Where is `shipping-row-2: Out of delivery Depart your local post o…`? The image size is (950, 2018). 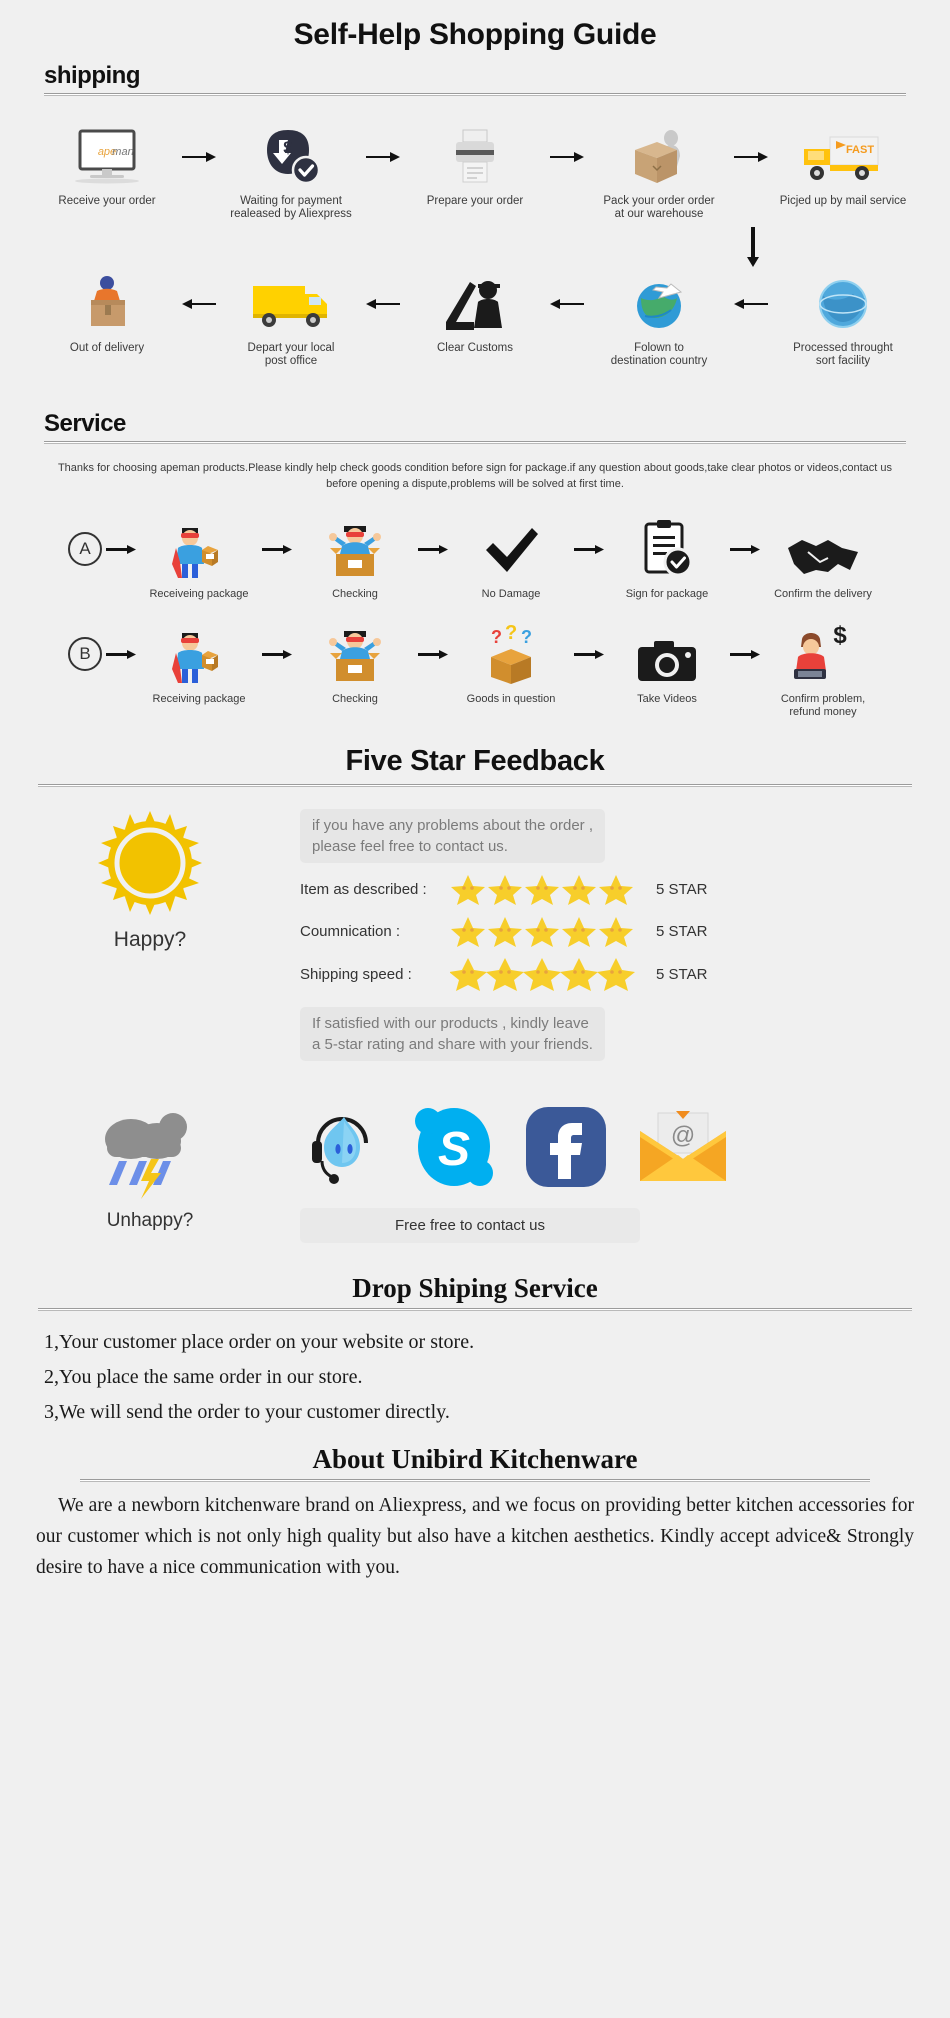
shipping-row-2: Out of delivery Depart your local post o… is located at coordinates (475, 320).